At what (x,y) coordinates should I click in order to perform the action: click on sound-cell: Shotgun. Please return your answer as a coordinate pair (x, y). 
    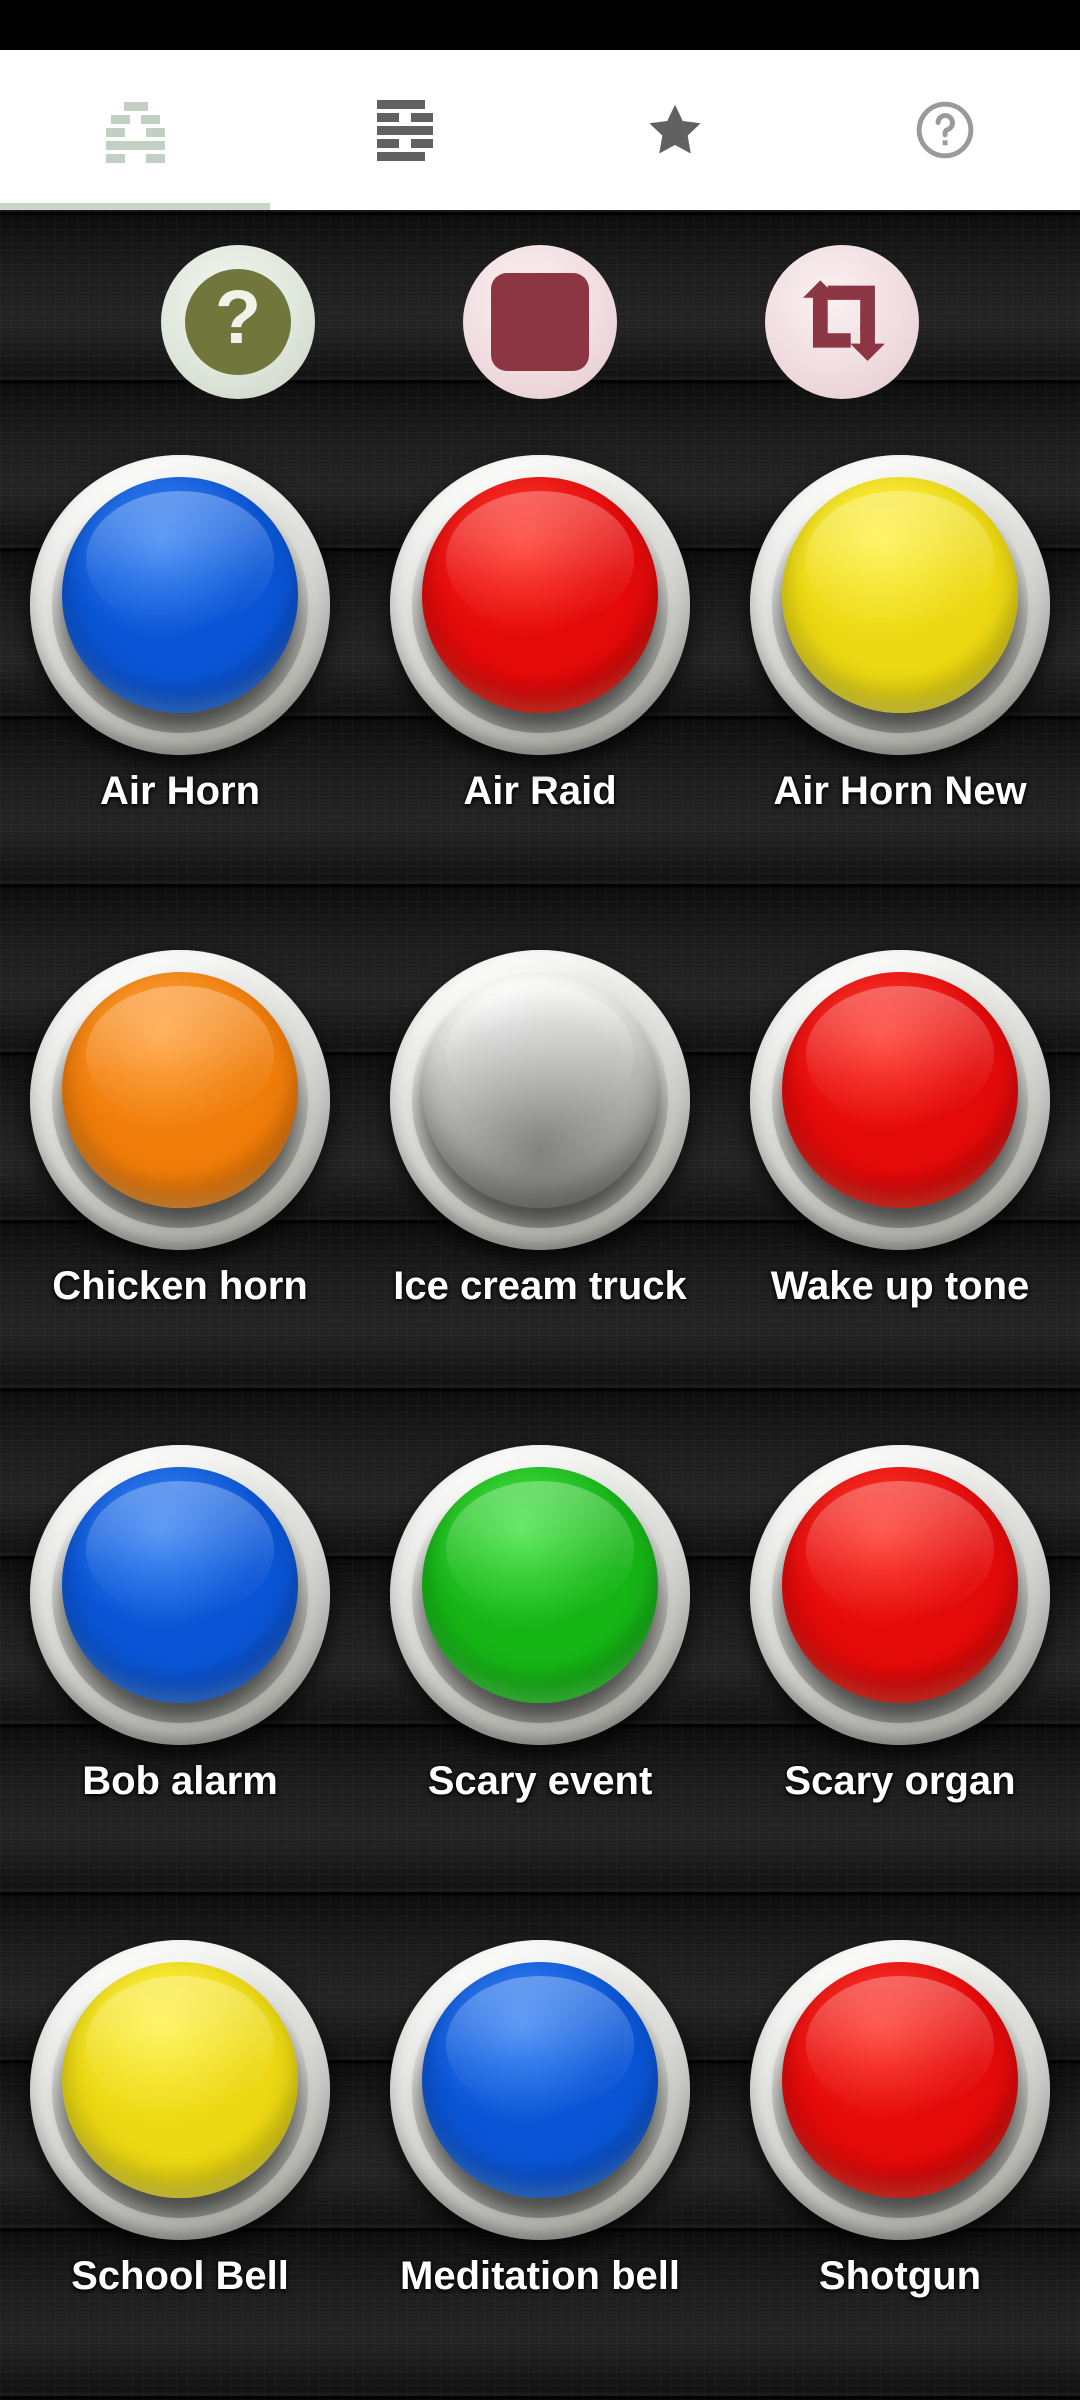
    Looking at the image, I should click on (900, 2170).